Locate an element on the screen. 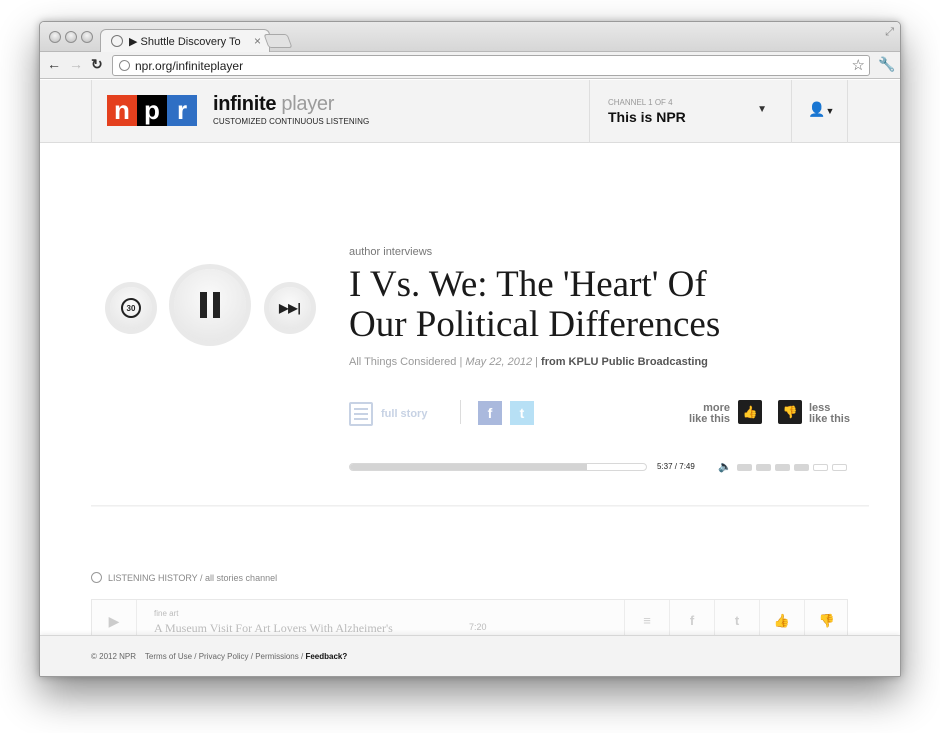  listening-history-heading: LISTENING HISTORY / all stories channel is located at coordinates (184, 577).